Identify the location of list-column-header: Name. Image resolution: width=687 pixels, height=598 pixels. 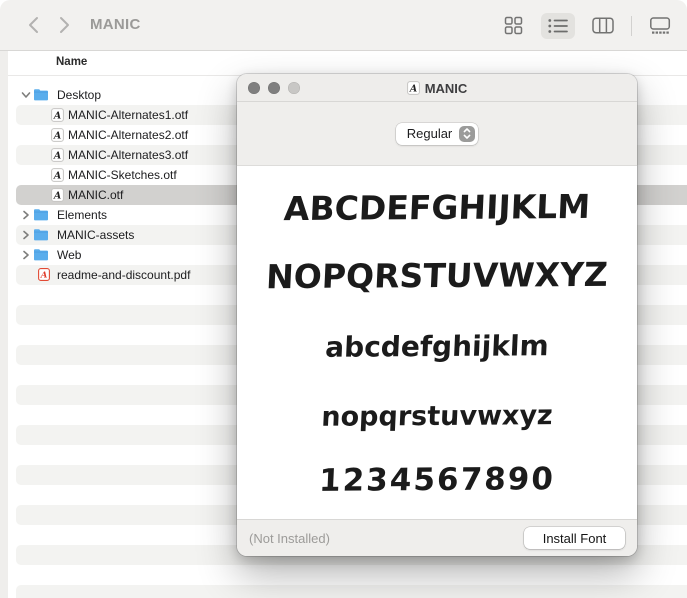
(343, 63).